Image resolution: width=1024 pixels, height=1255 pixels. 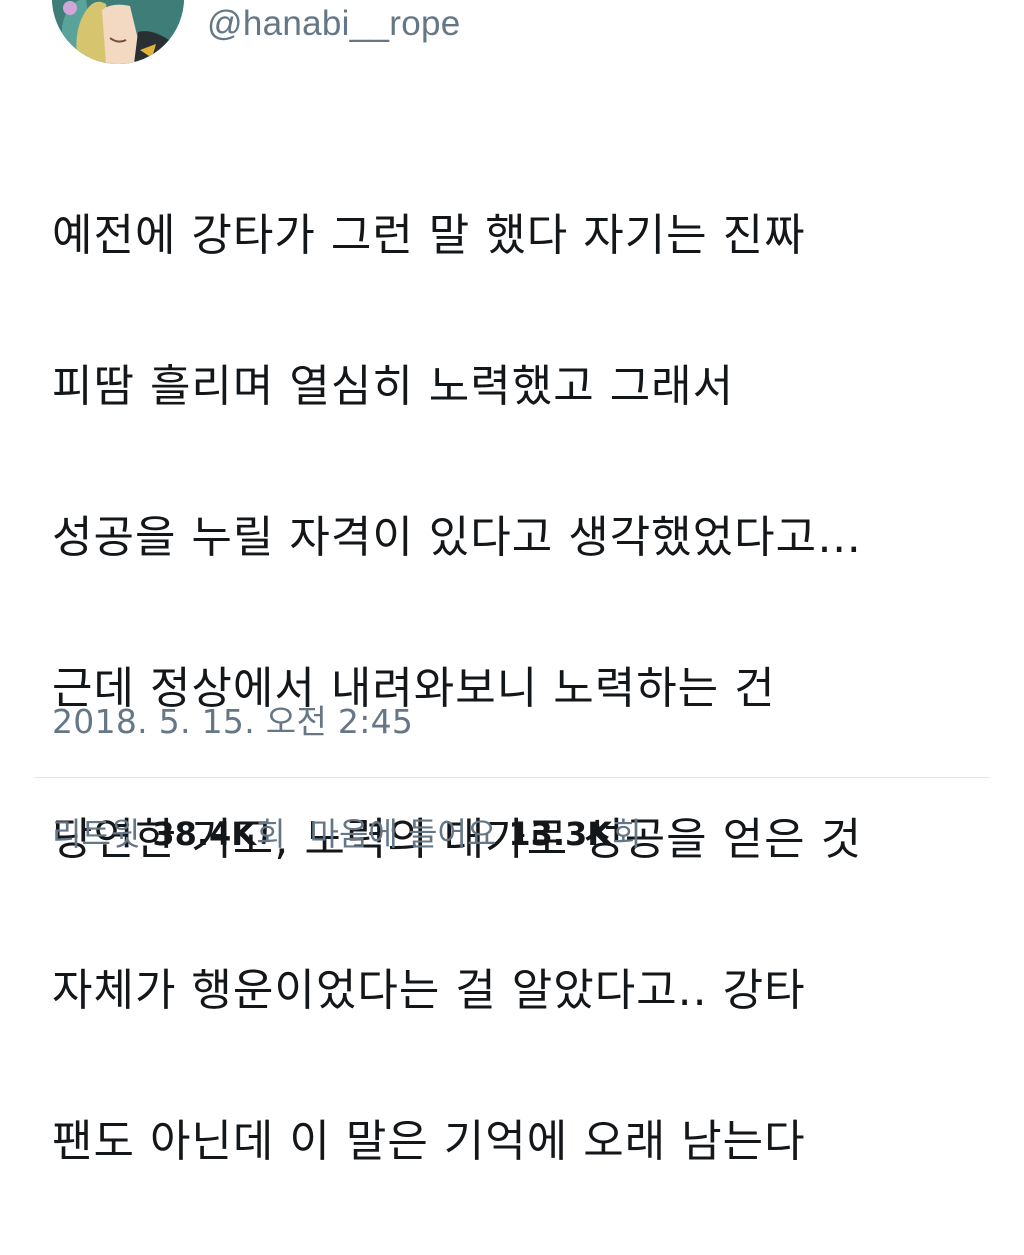 What do you see at coordinates (429, 1141) in the screenshot?
I see `tweet-text-line: 팬도 아닌데 이 말은 기억에 오래 남는다` at bounding box center [429, 1141].